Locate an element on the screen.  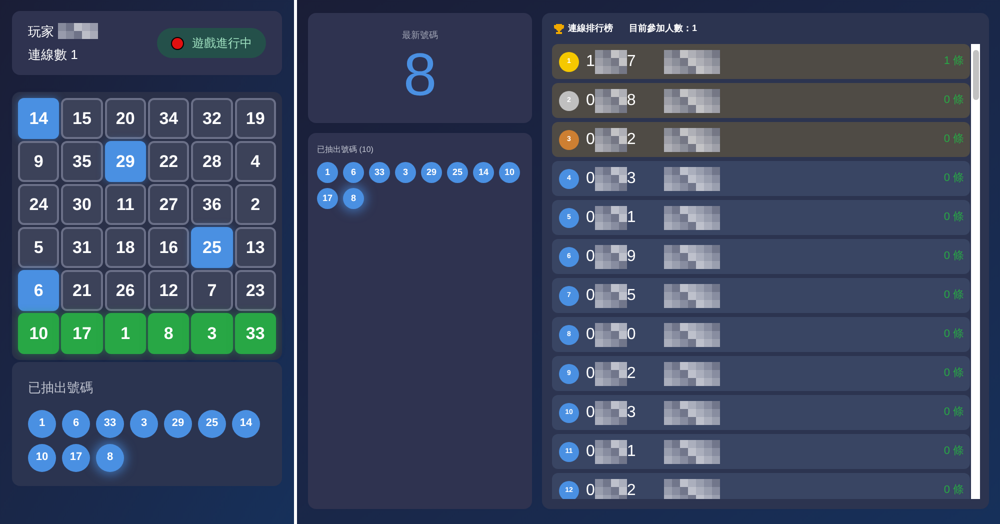
bingo-cell: 5 is located at coordinates (39, 247).